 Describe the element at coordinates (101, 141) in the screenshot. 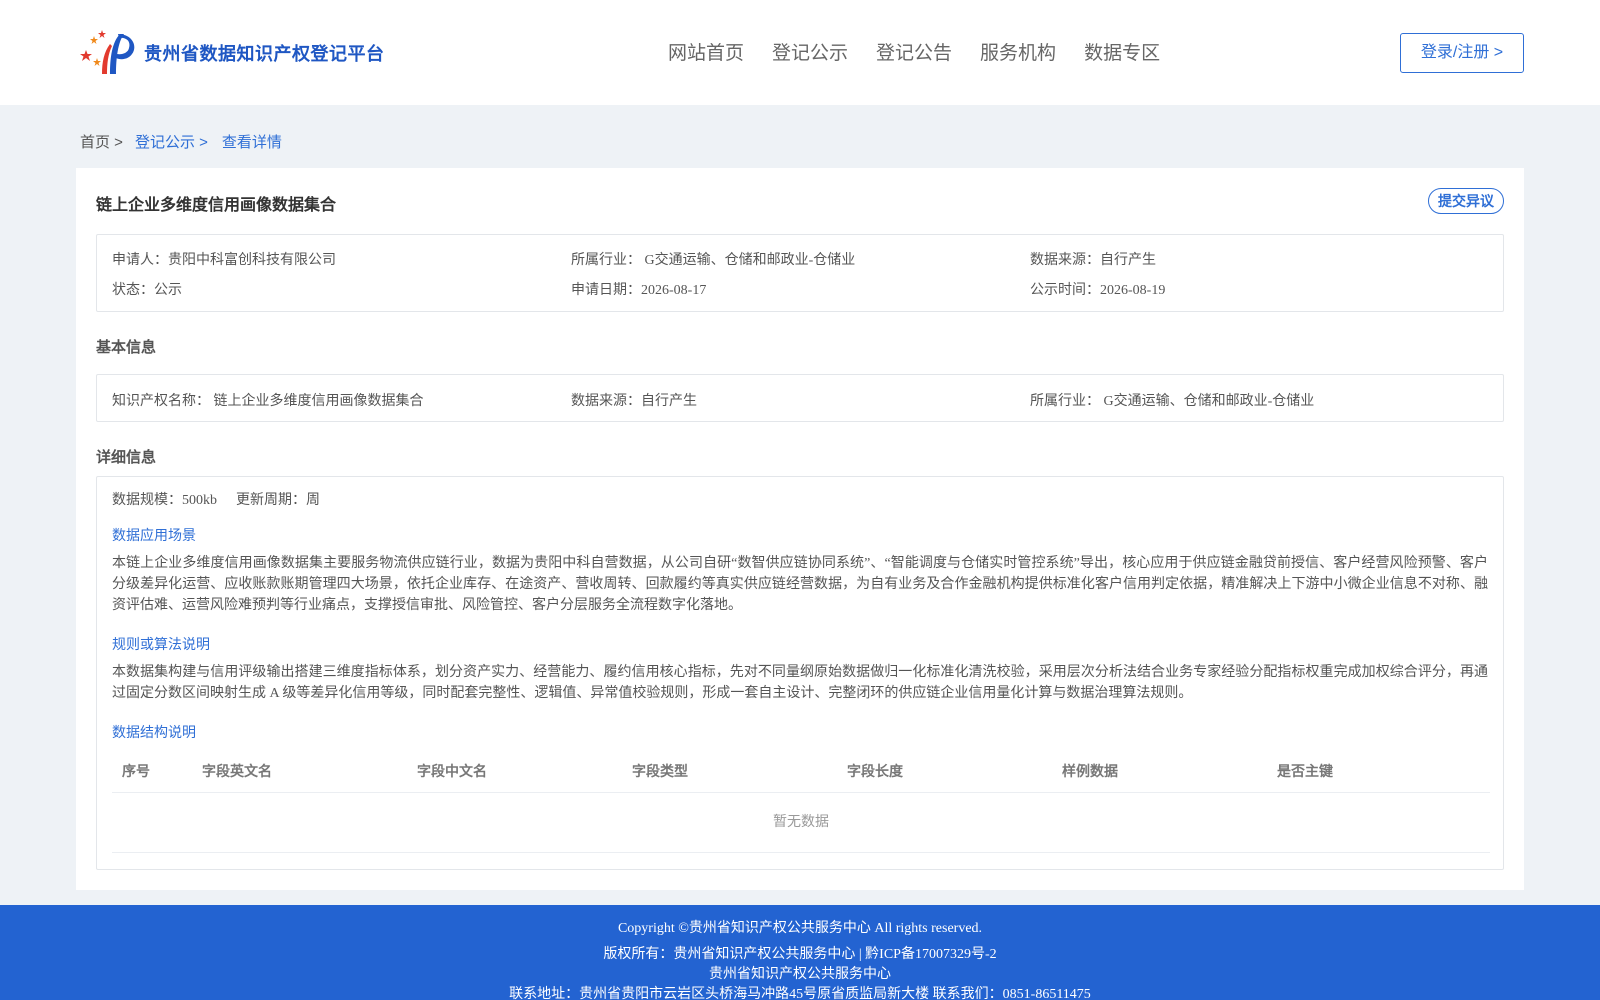

I see `breadcrumb-home: 首页 >` at that location.